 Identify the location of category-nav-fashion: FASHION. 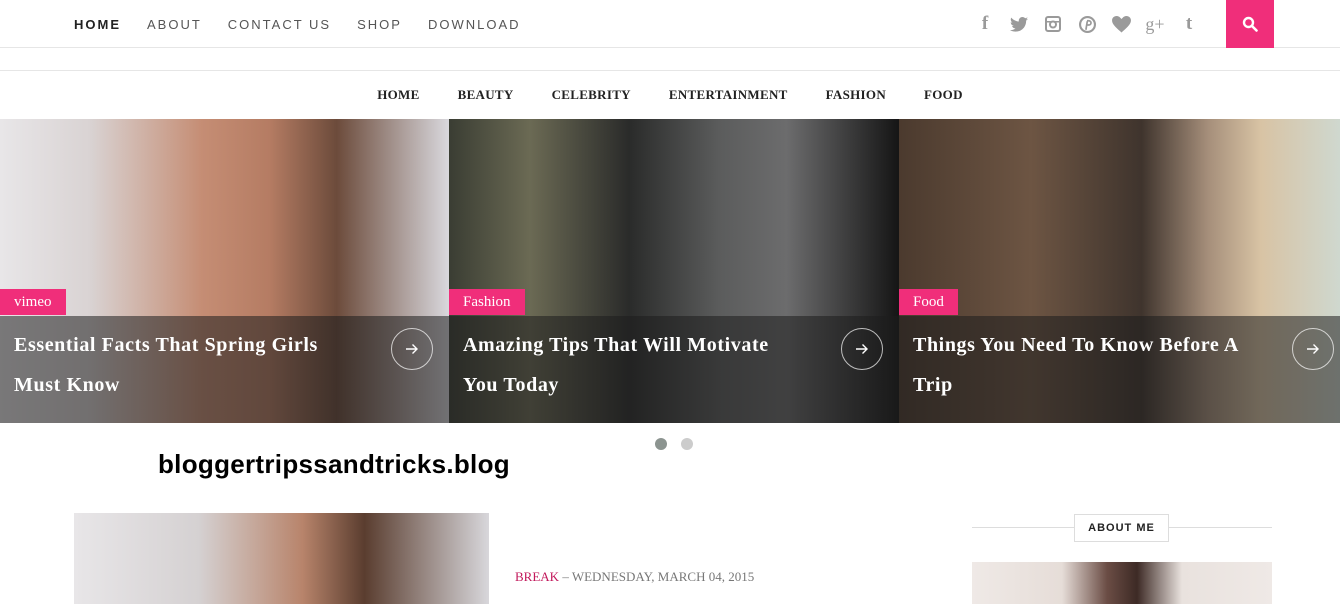
(856, 95).